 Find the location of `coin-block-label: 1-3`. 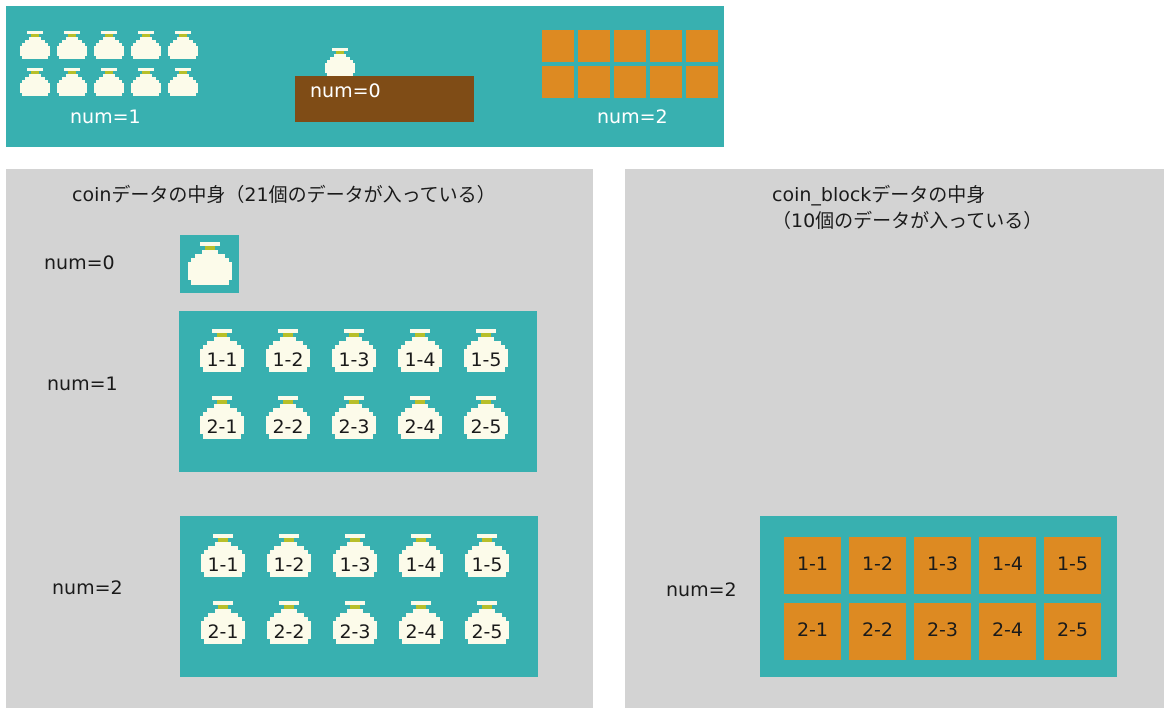

coin-block-label: 1-3 is located at coordinates (942, 564).